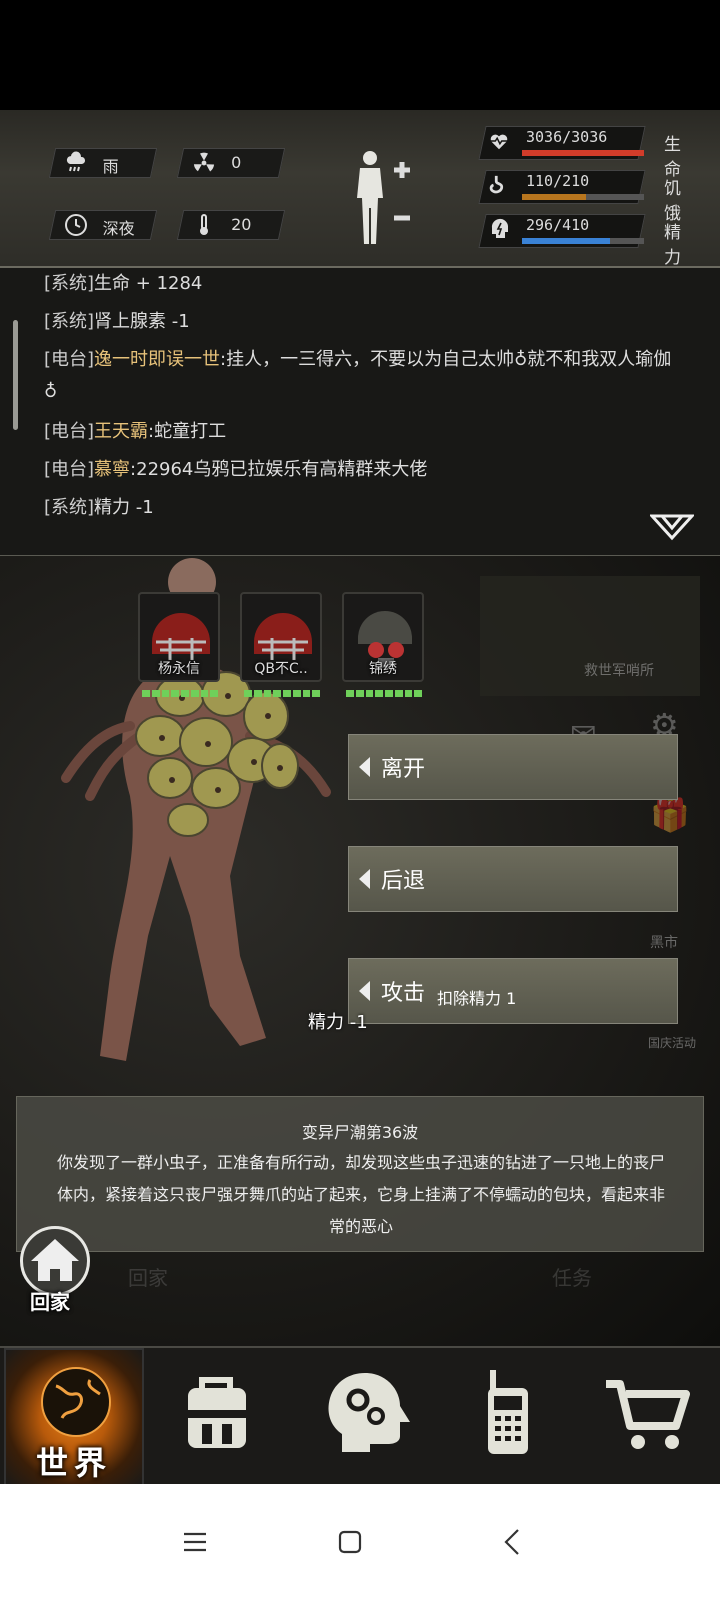  Describe the element at coordinates (76, 163) in the screenshot. I see `rain-cloud-icon` at that location.